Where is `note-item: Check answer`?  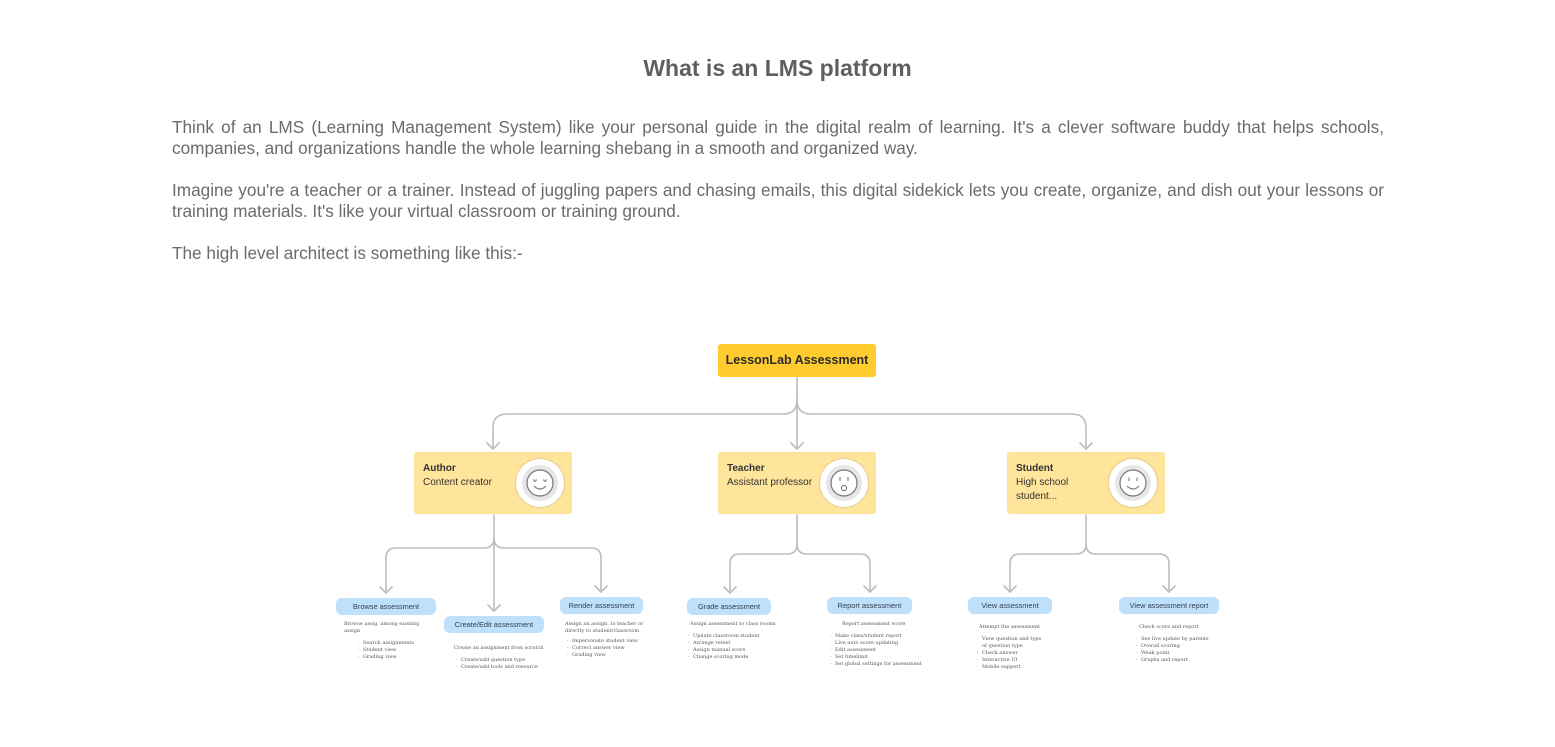 note-item: Check answer is located at coordinates (1010, 653).